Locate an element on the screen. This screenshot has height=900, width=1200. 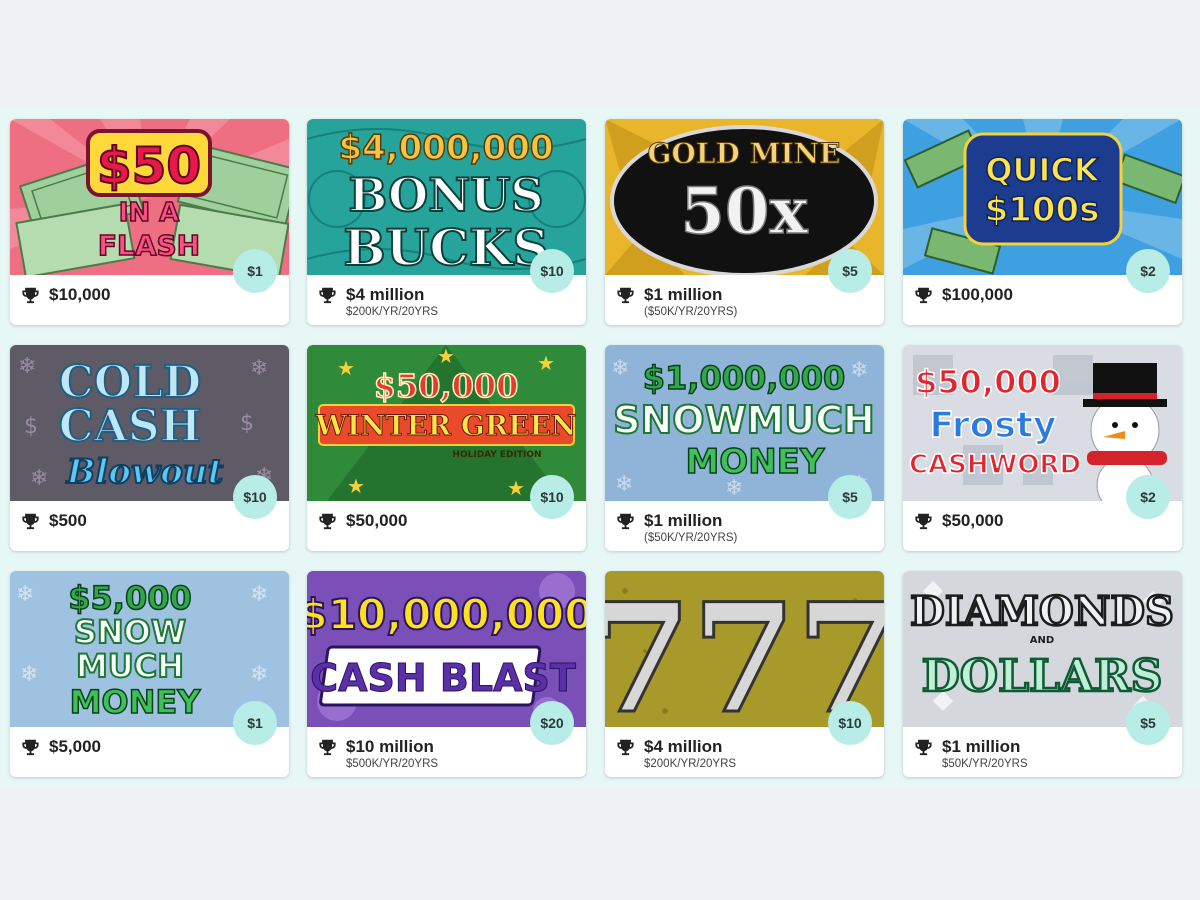
art-line-2: AND is located at coordinates (1042, 640).